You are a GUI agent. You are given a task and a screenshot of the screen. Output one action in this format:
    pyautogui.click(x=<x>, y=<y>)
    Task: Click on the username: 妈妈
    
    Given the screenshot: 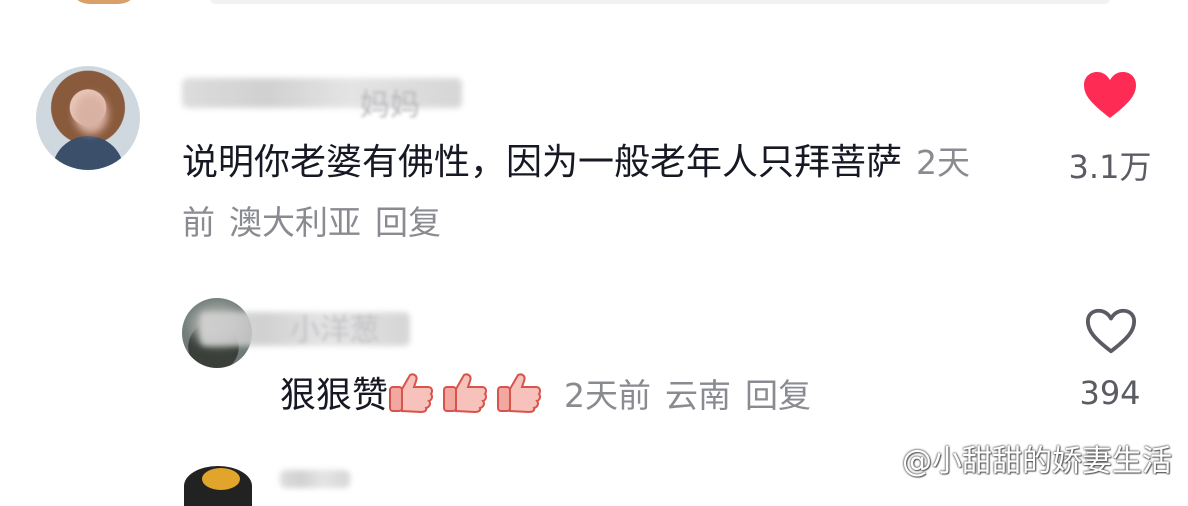 What is the action you would take?
    pyautogui.click(x=390, y=102)
    